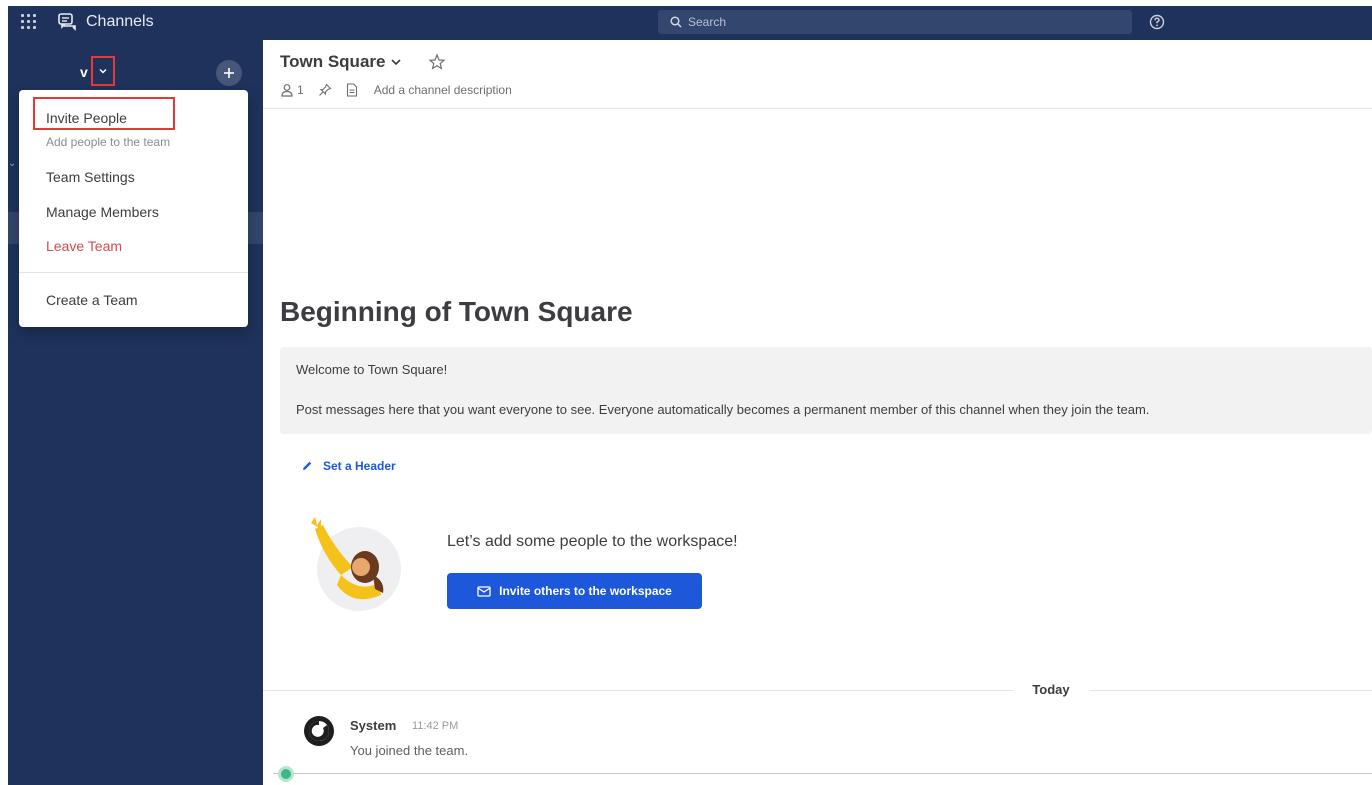 The height and width of the screenshot is (785, 1372). Describe the element at coordinates (133, 272) in the screenshot. I see `menu-divider` at that location.